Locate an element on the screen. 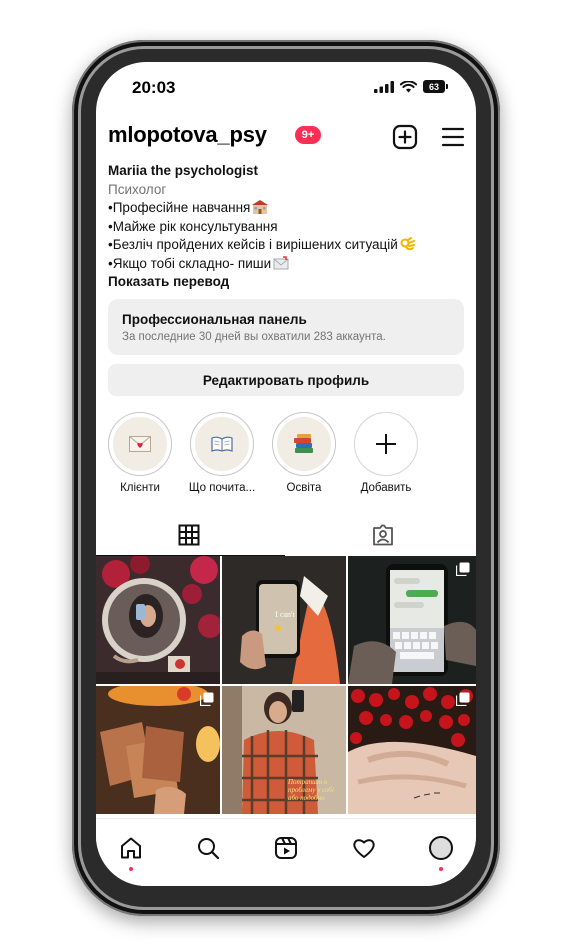  tagged-person-icon is located at coordinates (383, 535).